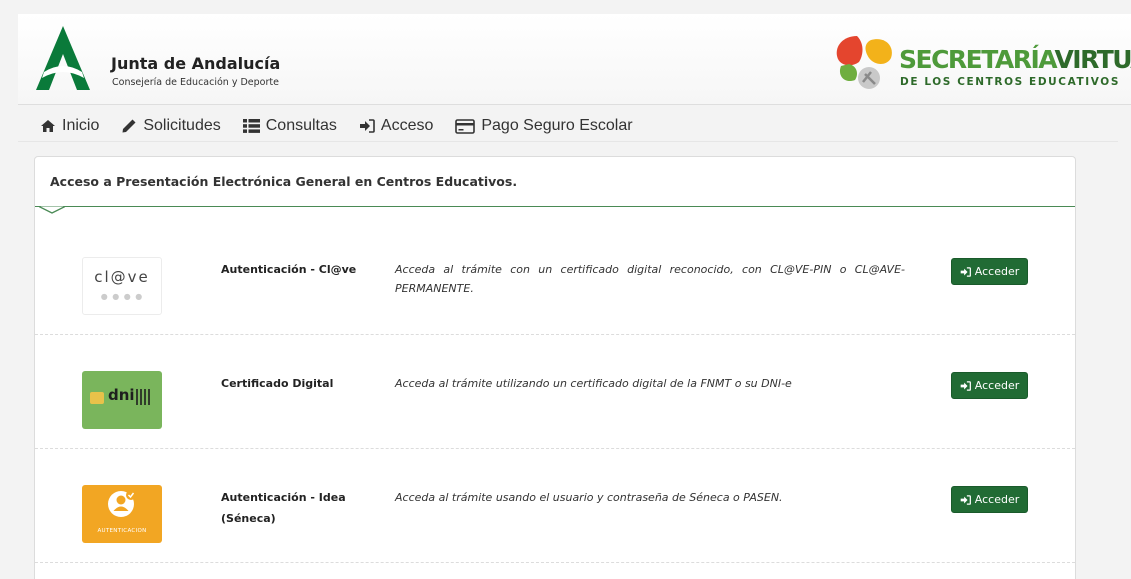  What do you see at coordinates (63, 58) in the screenshot?
I see `junta-andalucia-logo` at bounding box center [63, 58].